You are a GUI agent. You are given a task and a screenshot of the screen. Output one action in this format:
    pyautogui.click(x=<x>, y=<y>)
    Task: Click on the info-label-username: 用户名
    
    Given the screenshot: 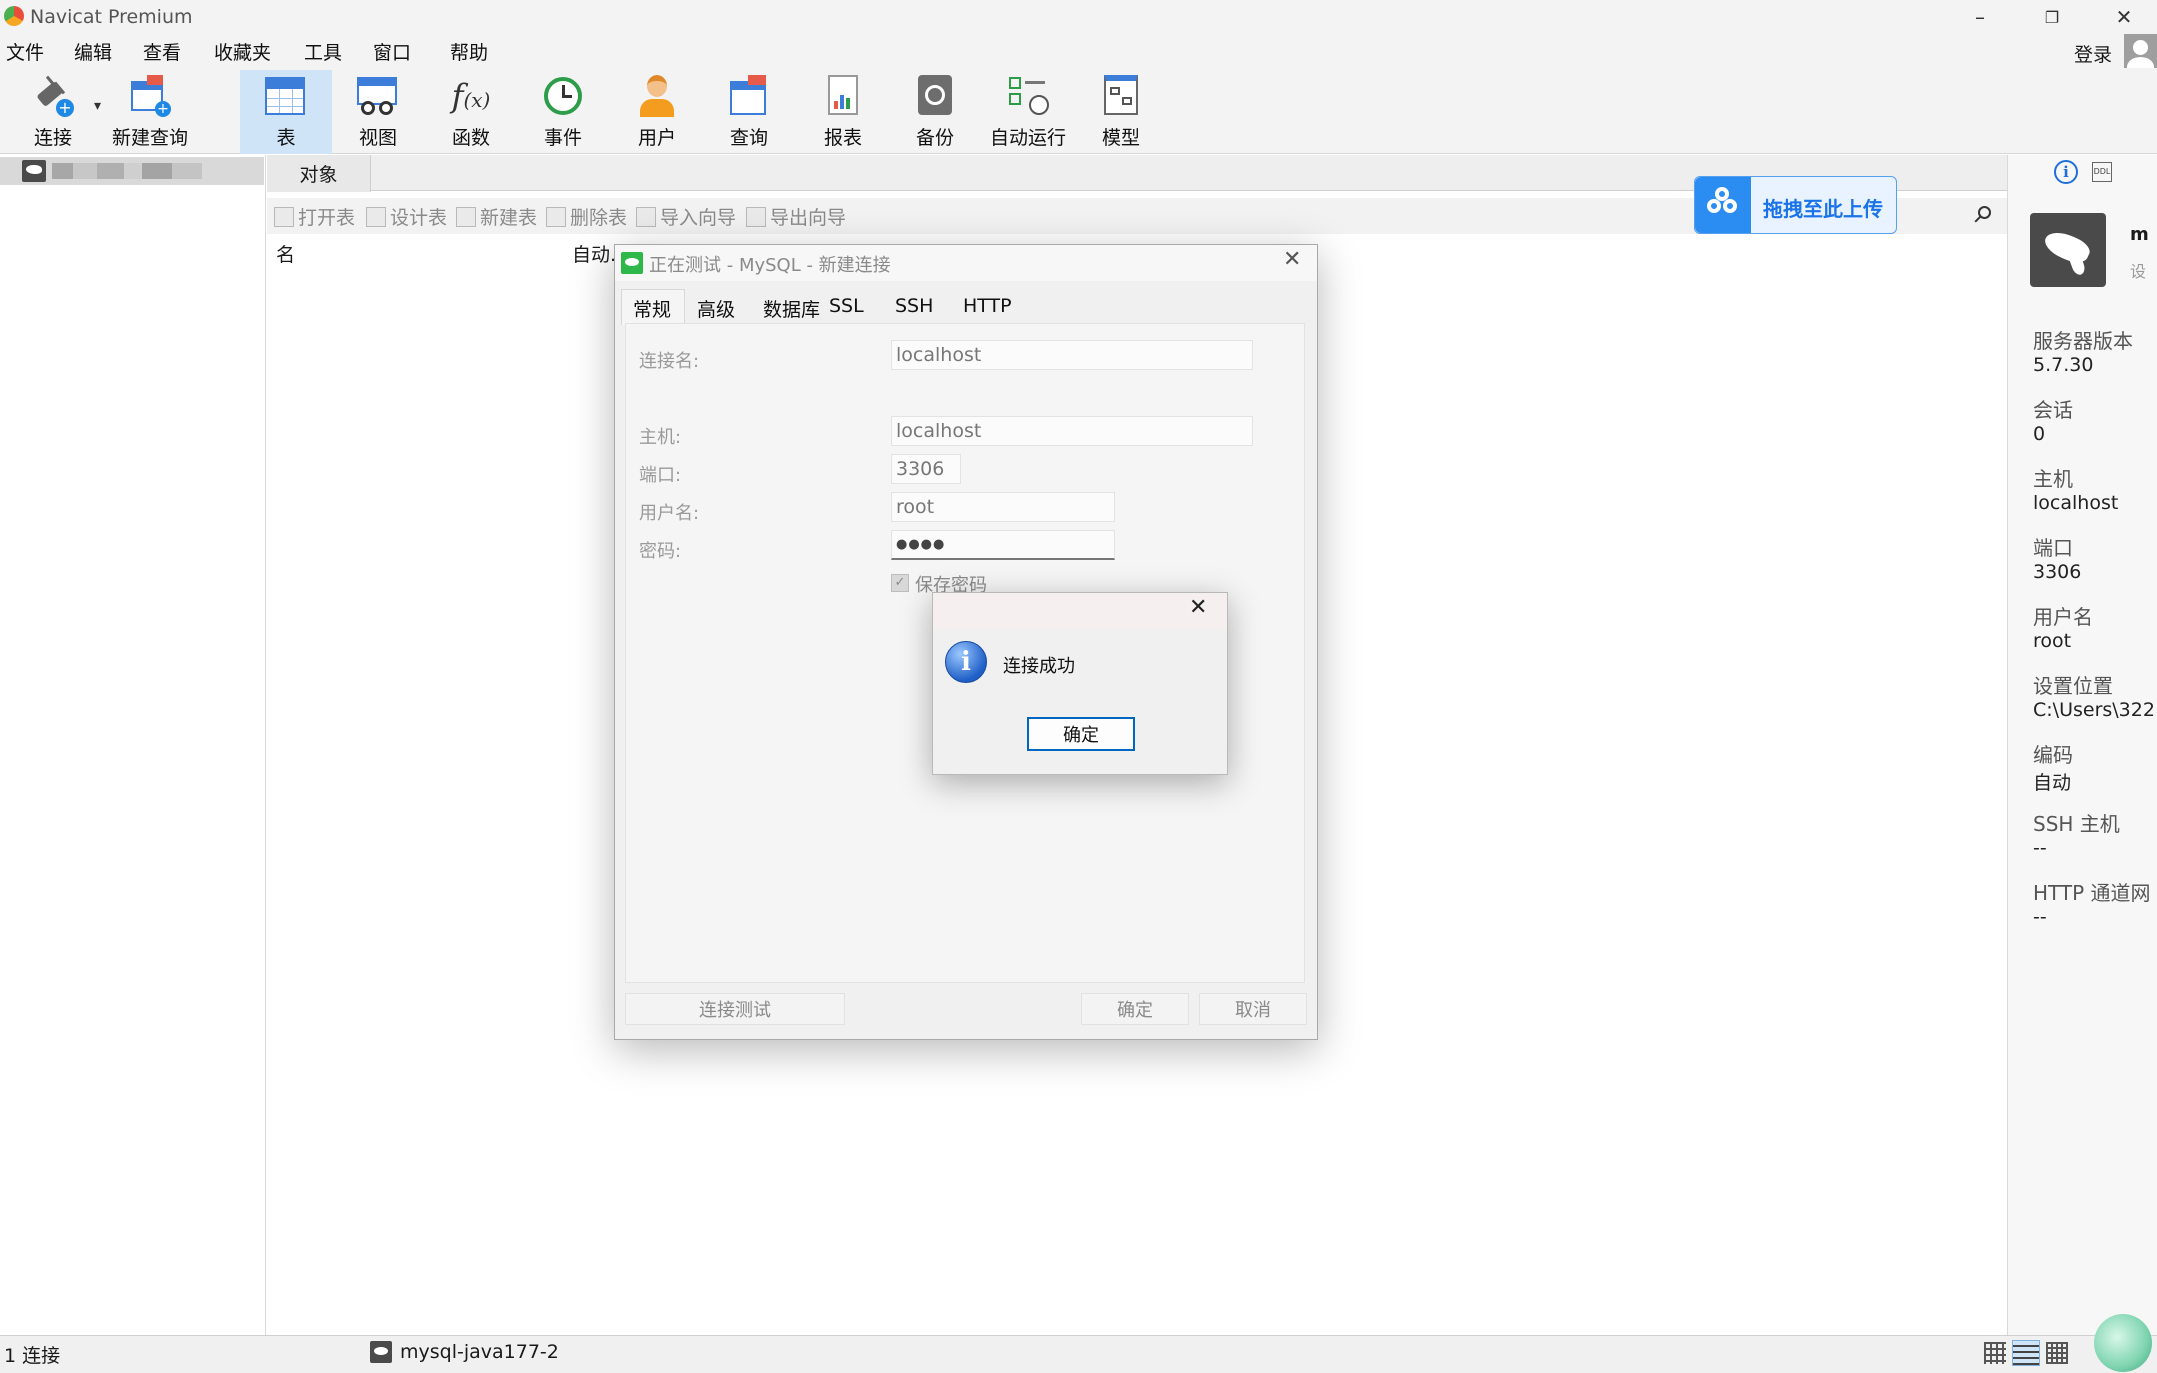 What is the action you would take?
    pyautogui.click(x=2063, y=617)
    